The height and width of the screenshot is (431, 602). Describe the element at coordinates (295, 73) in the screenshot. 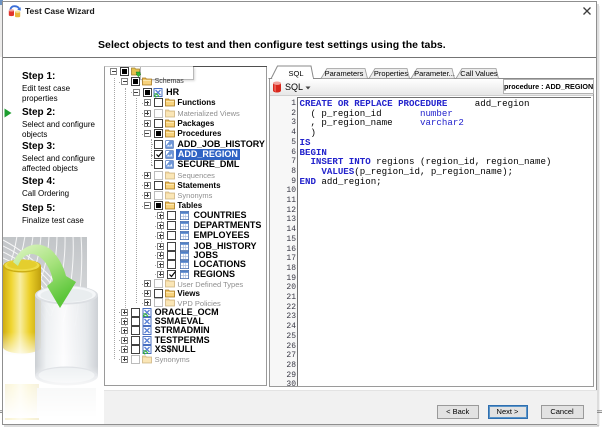

I see `svg-text: SQL` at that location.